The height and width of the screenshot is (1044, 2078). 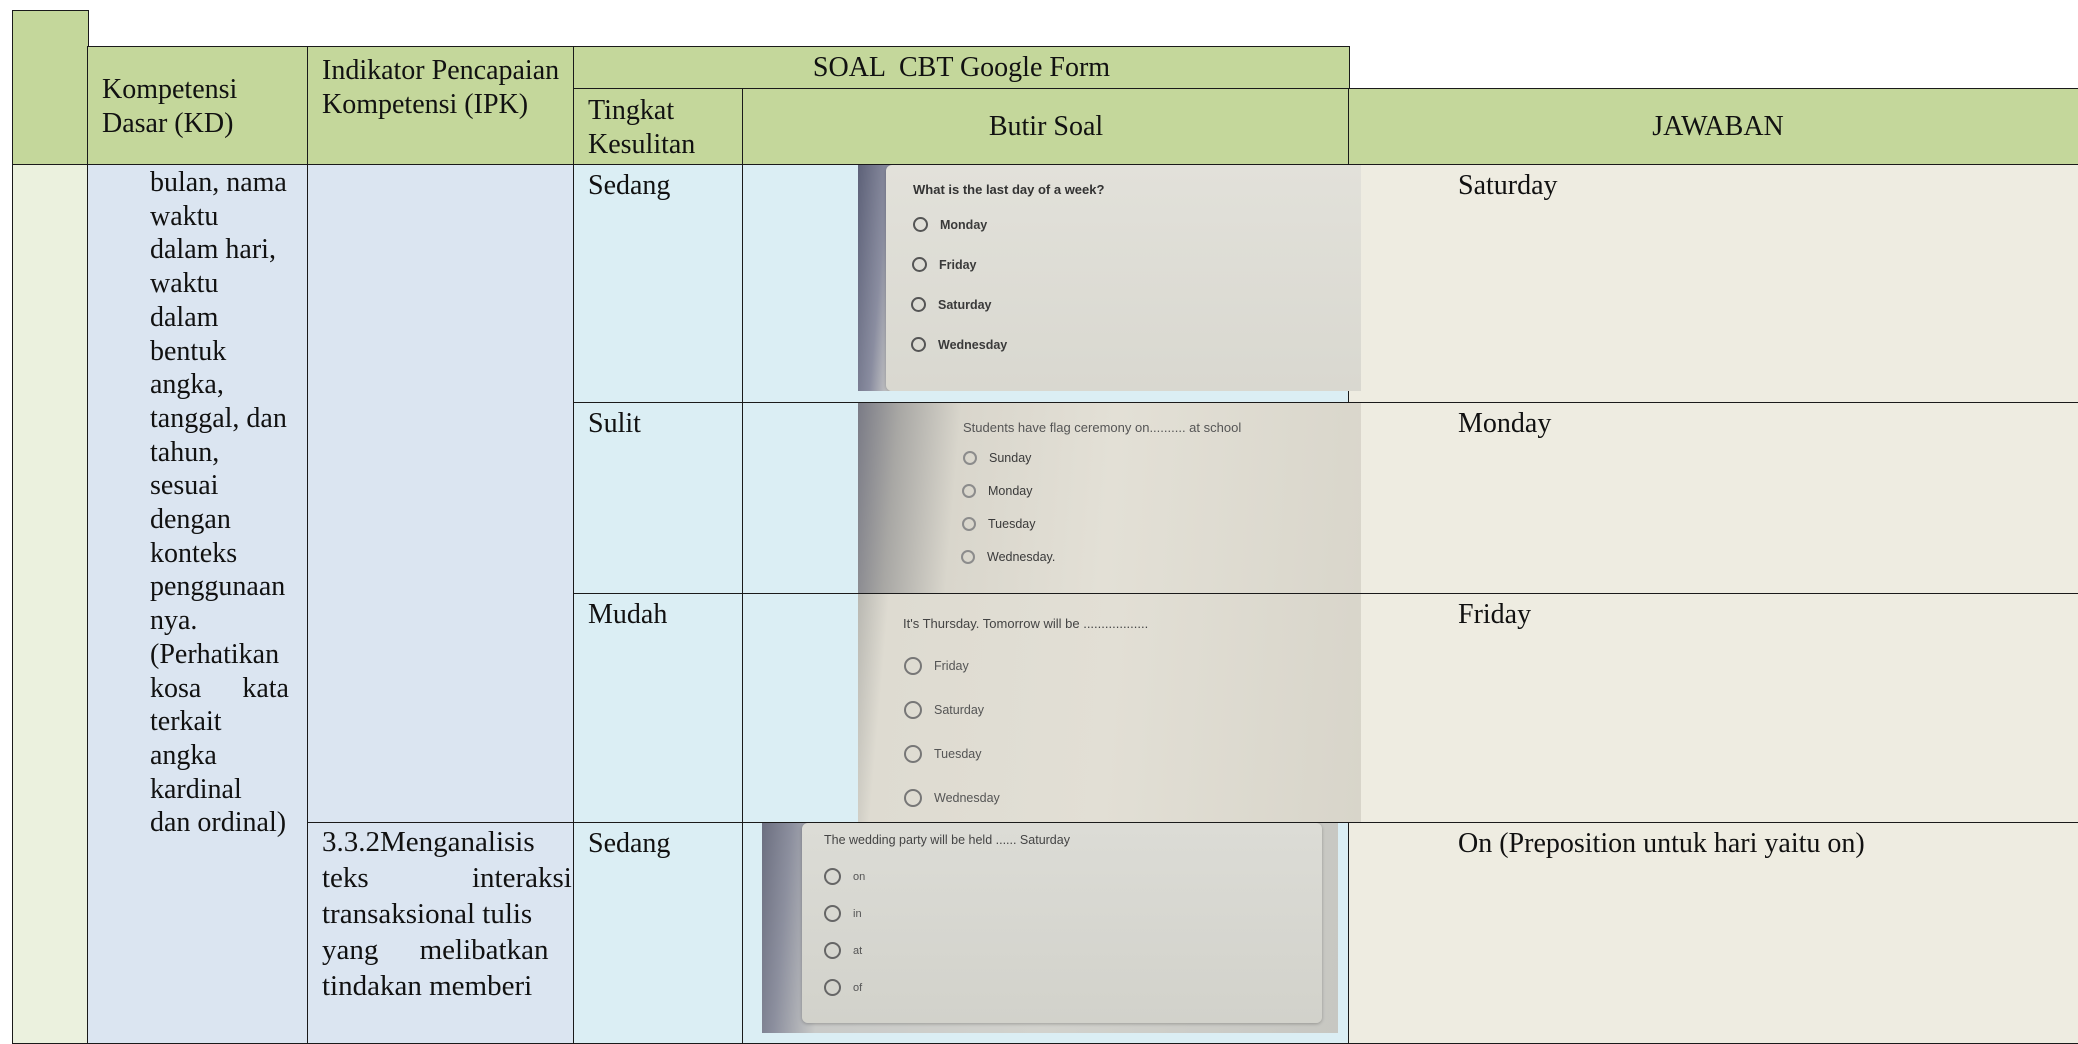 I want to click on kd-line: kardinal, so click(x=196, y=789).